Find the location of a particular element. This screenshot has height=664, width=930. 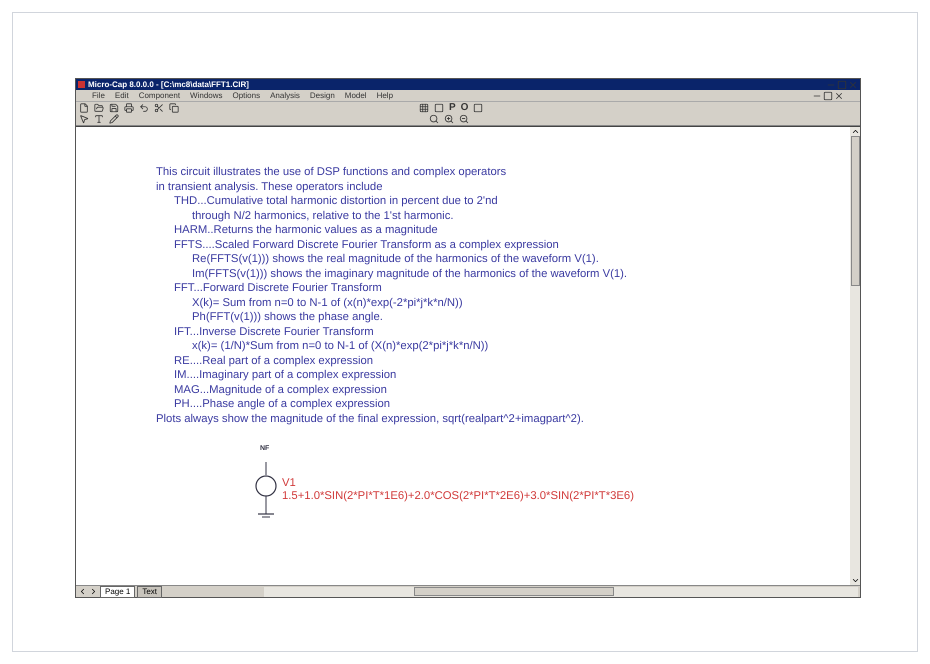

source-value: 1.5+1.0*SIN(2*PI*T*1E6)+2.0*COS(2*PI*T*2E6)+3.0*SIN(2*PI*T*3E6) is located at coordinates (458, 496).